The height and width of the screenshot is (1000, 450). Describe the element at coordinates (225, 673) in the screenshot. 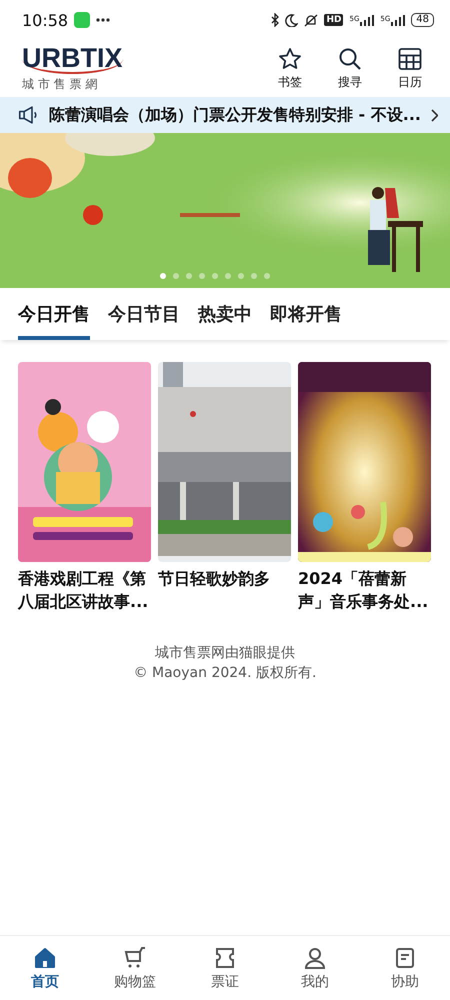

I see `copyright-text: © Maoyan 2024. 版权所有.` at that location.